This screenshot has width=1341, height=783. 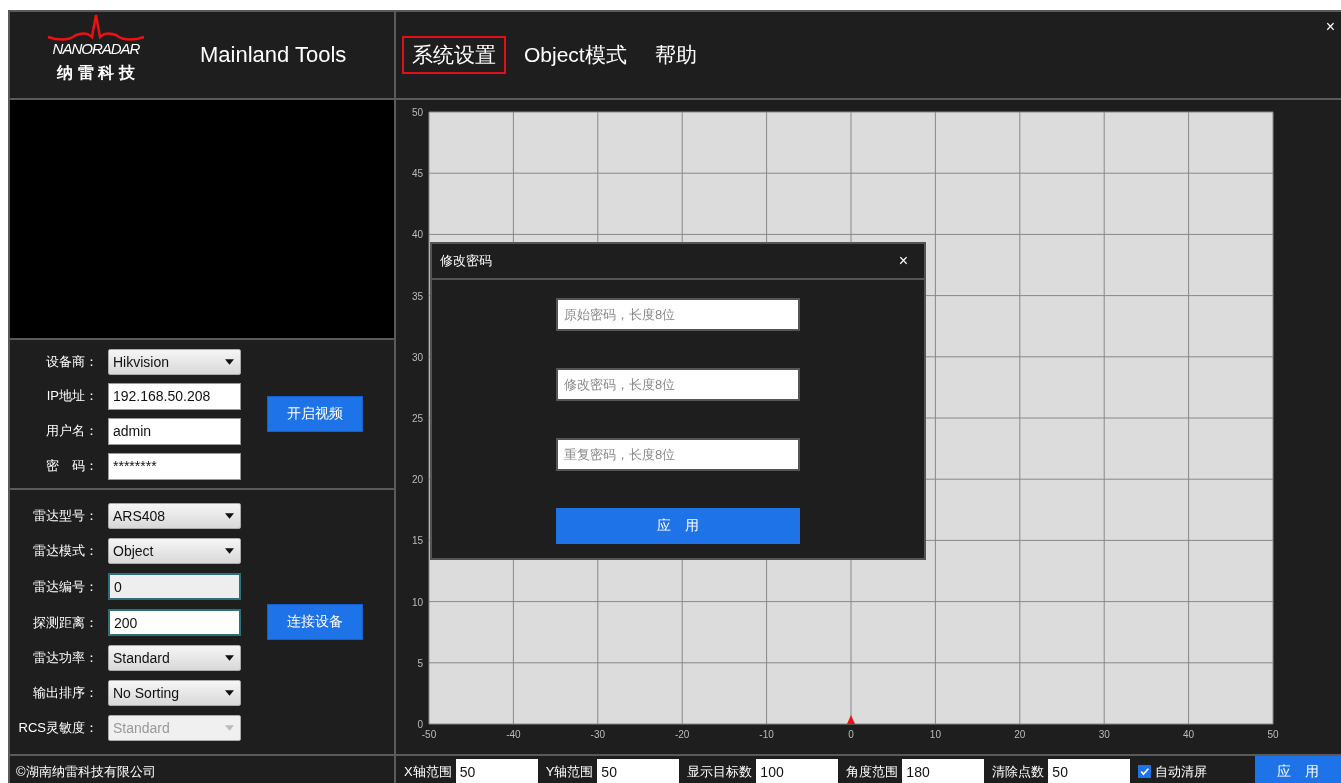 What do you see at coordinates (96, 28) in the screenshot?
I see `wave-logo-icon` at bounding box center [96, 28].